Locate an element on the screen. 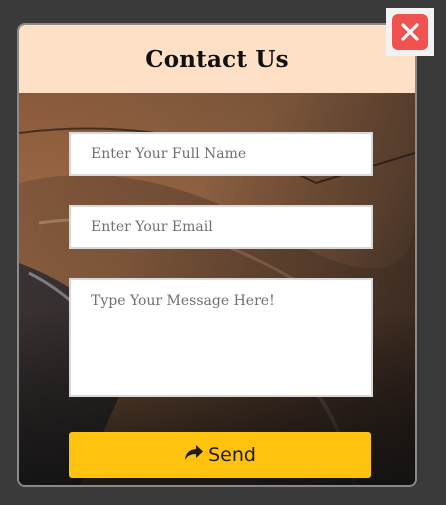 The image size is (446, 505). full-name-placeholder: Enter Your Full Name is located at coordinates (169, 154).